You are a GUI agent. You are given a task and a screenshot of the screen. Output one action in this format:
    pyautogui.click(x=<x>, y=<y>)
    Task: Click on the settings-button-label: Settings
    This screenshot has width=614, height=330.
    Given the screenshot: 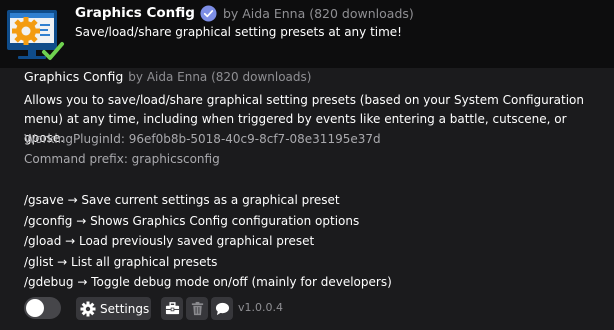 What is the action you would take?
    pyautogui.click(x=125, y=308)
    